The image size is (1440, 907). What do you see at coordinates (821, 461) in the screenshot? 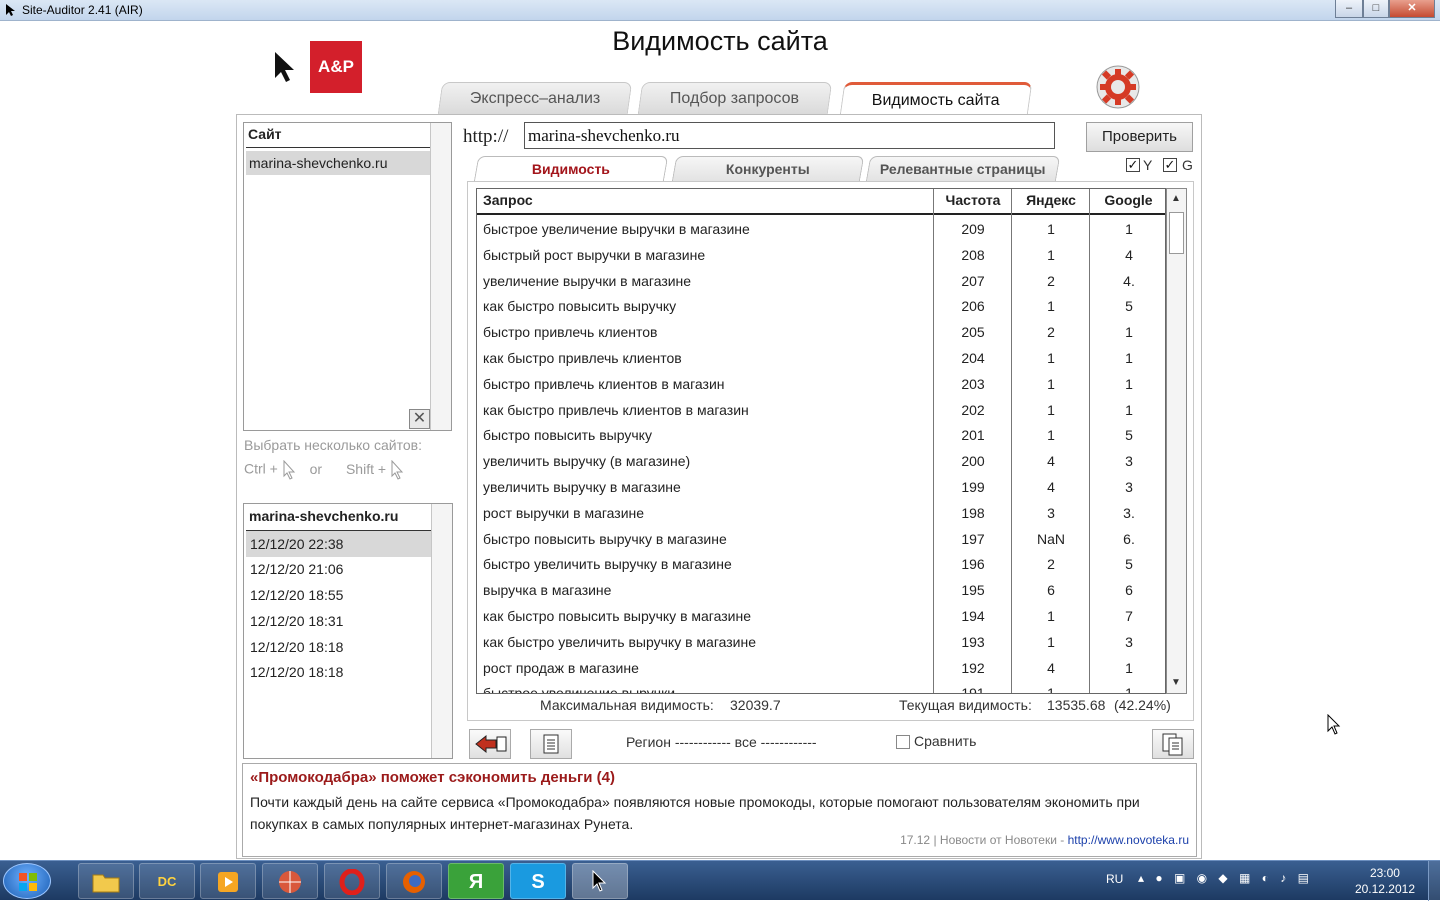
I see `table-row: увеличить выручку (в магазине) 200 4 3` at bounding box center [821, 461].